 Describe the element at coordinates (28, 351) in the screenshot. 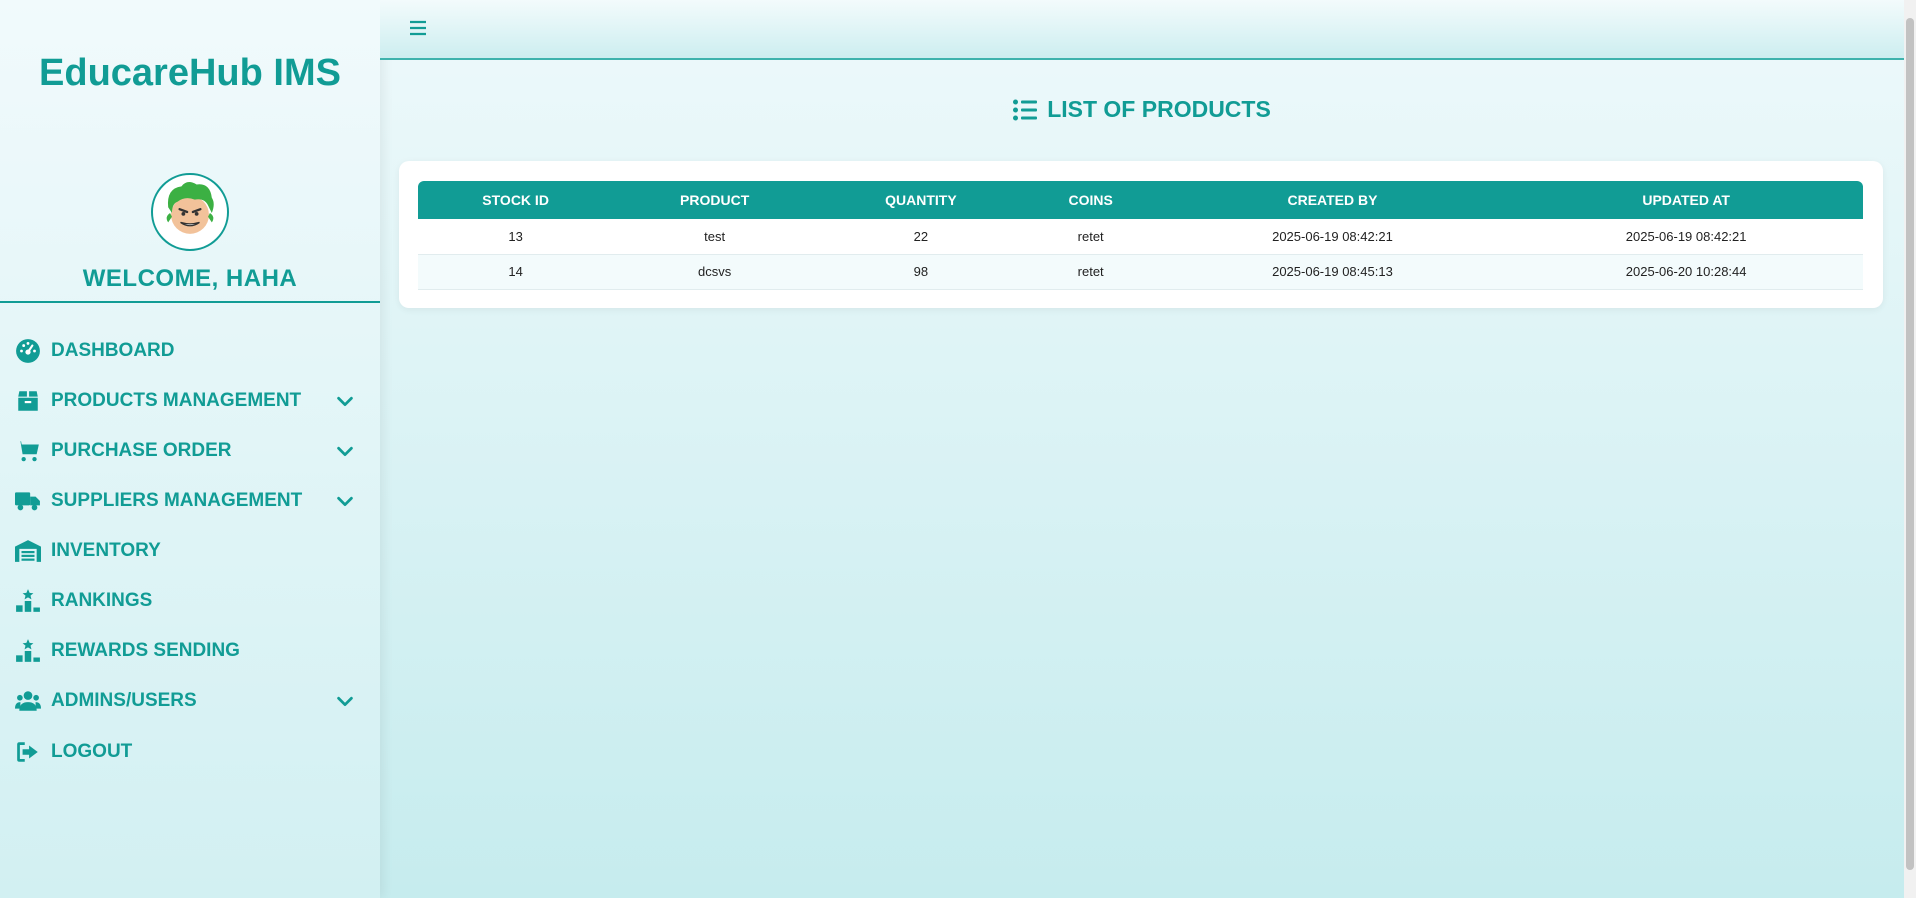

I see `gauge-icon` at that location.